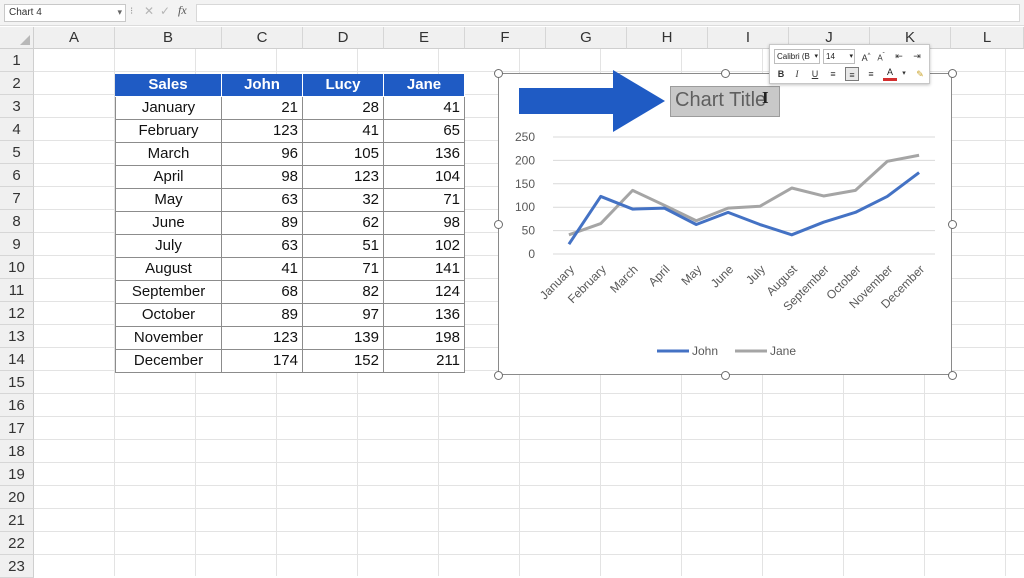  I want to click on row-header-20: 20, so click(17, 497).